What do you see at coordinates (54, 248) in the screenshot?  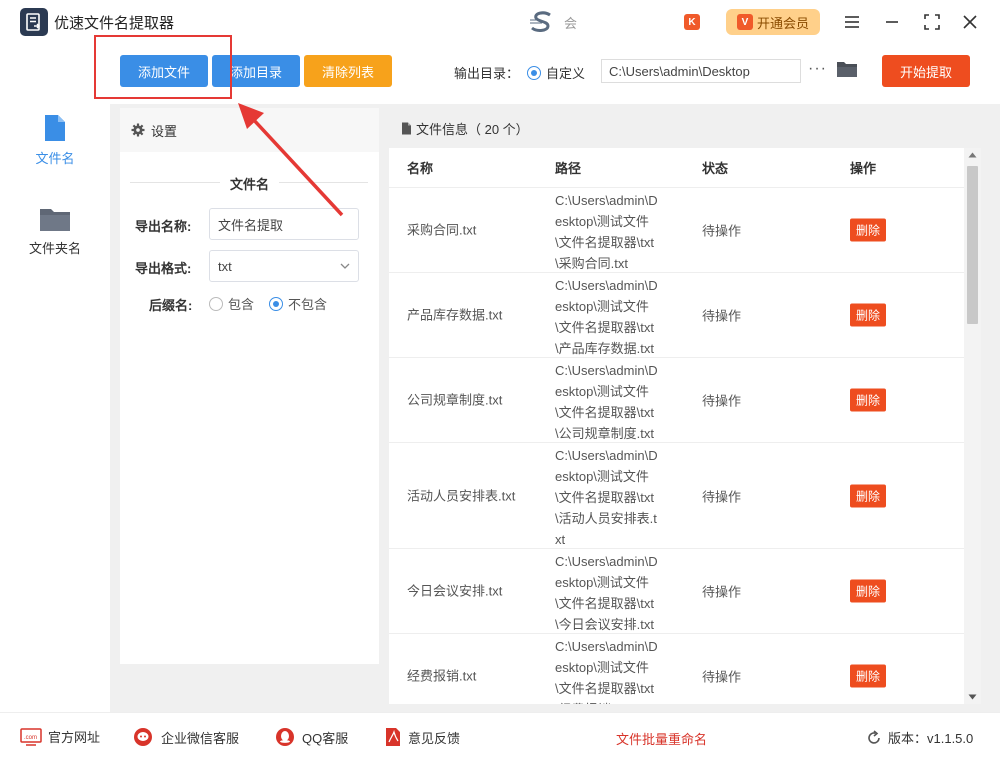 I see `nav-label-foldername: 文件夹名` at bounding box center [54, 248].